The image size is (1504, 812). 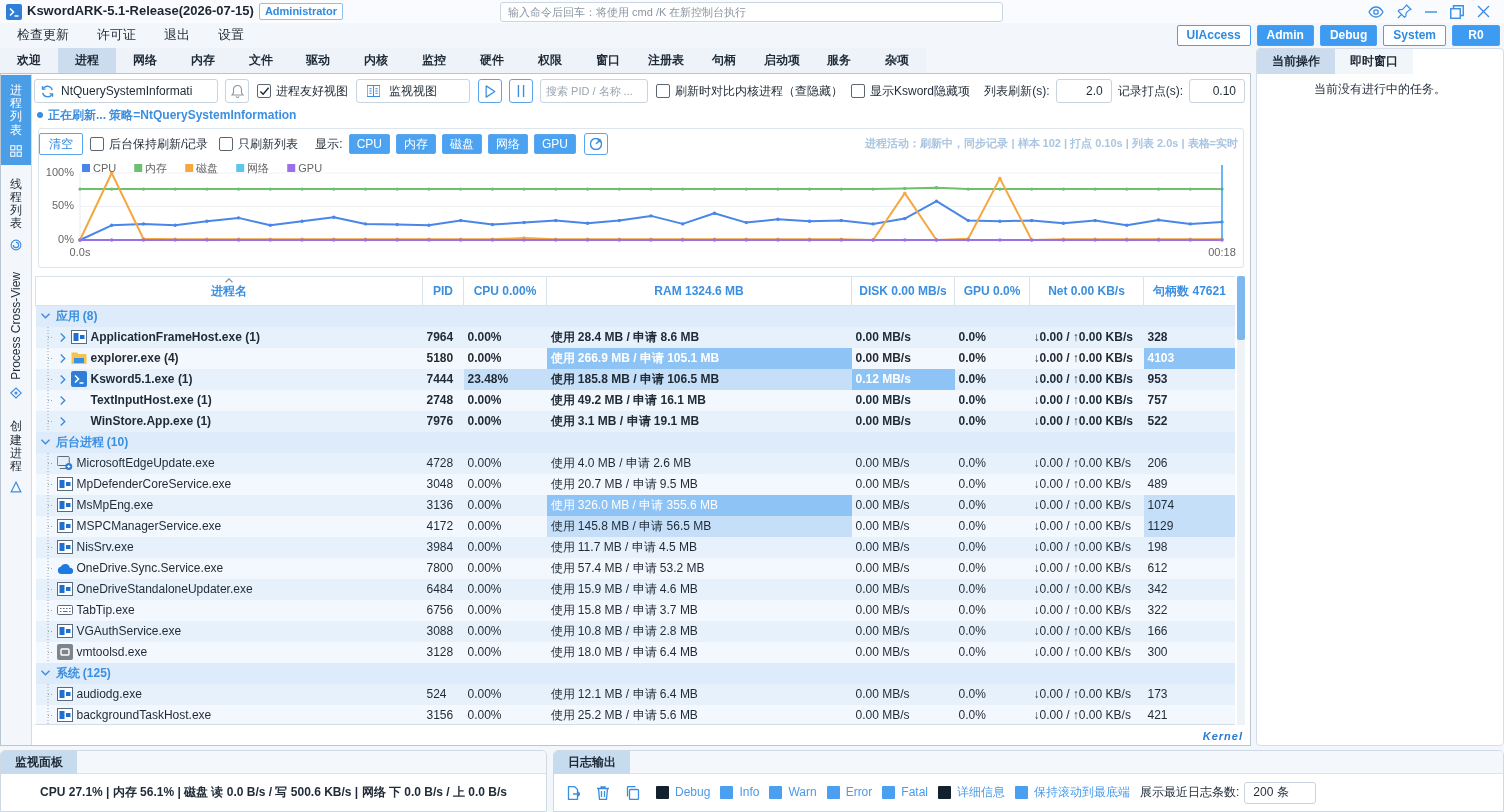 What do you see at coordinates (237, 91) in the screenshot?
I see `bell-button` at bounding box center [237, 91].